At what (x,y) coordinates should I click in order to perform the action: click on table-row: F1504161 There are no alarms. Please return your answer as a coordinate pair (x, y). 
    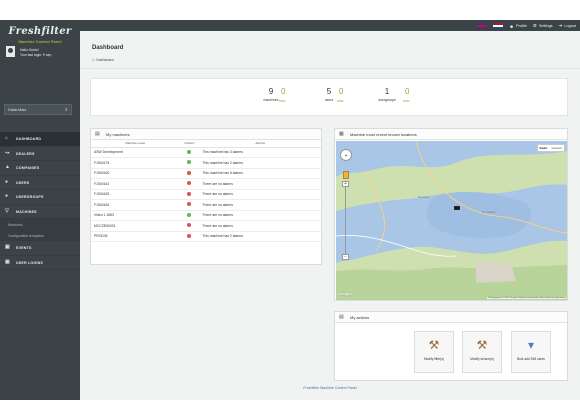
    Looking at the image, I should click on (206, 184).